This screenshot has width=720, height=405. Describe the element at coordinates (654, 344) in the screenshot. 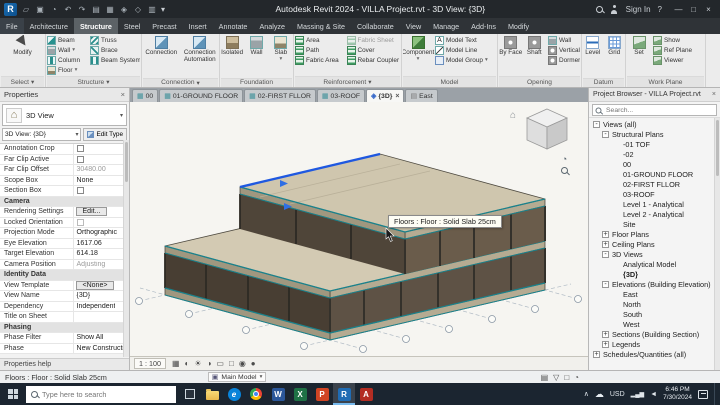

I see `browser-tree-item: + Legends` at that location.